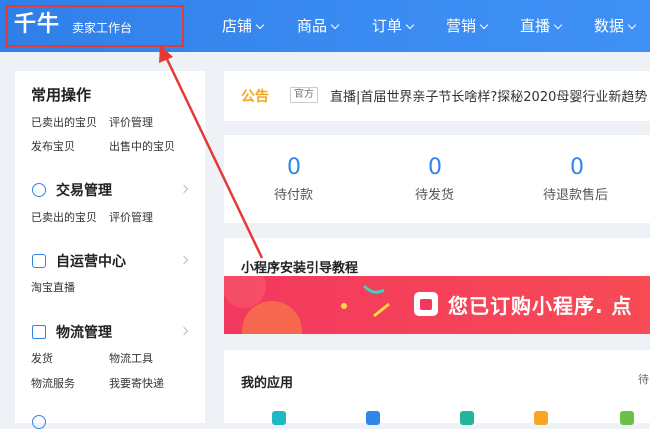  Describe the element at coordinates (300, 268) in the screenshot. I see `mini-program-title: 小程序安装引导教程` at that location.